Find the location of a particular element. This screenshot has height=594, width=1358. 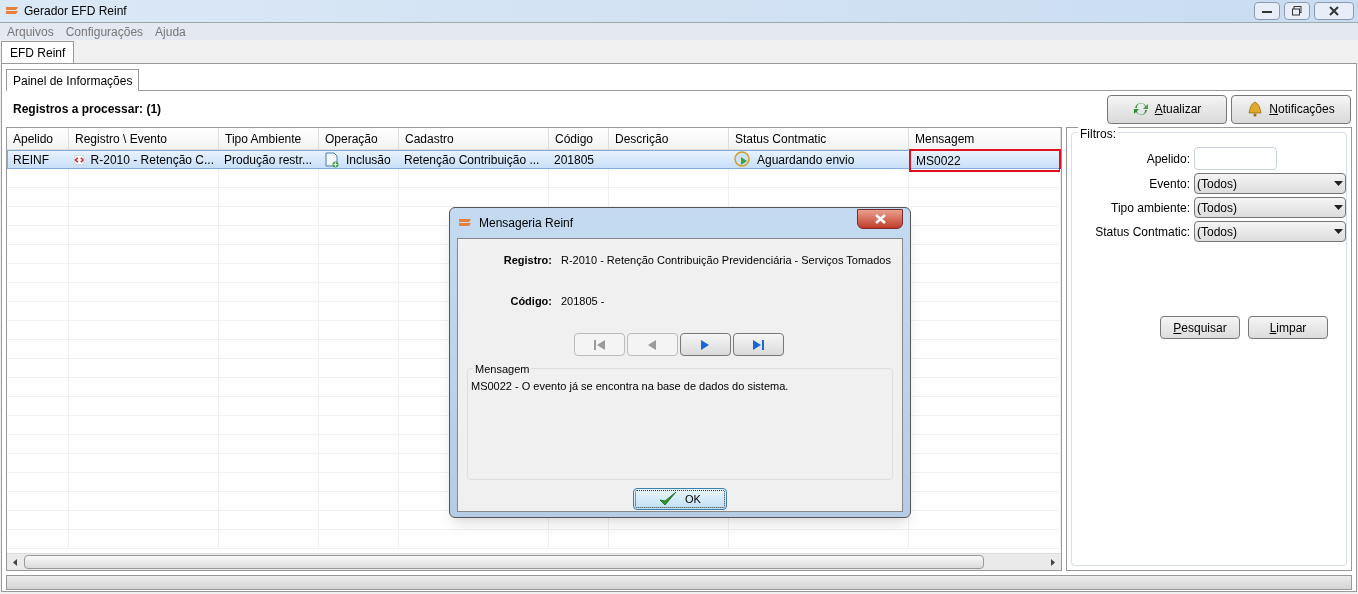

ok-button: OK is located at coordinates (680, 499).